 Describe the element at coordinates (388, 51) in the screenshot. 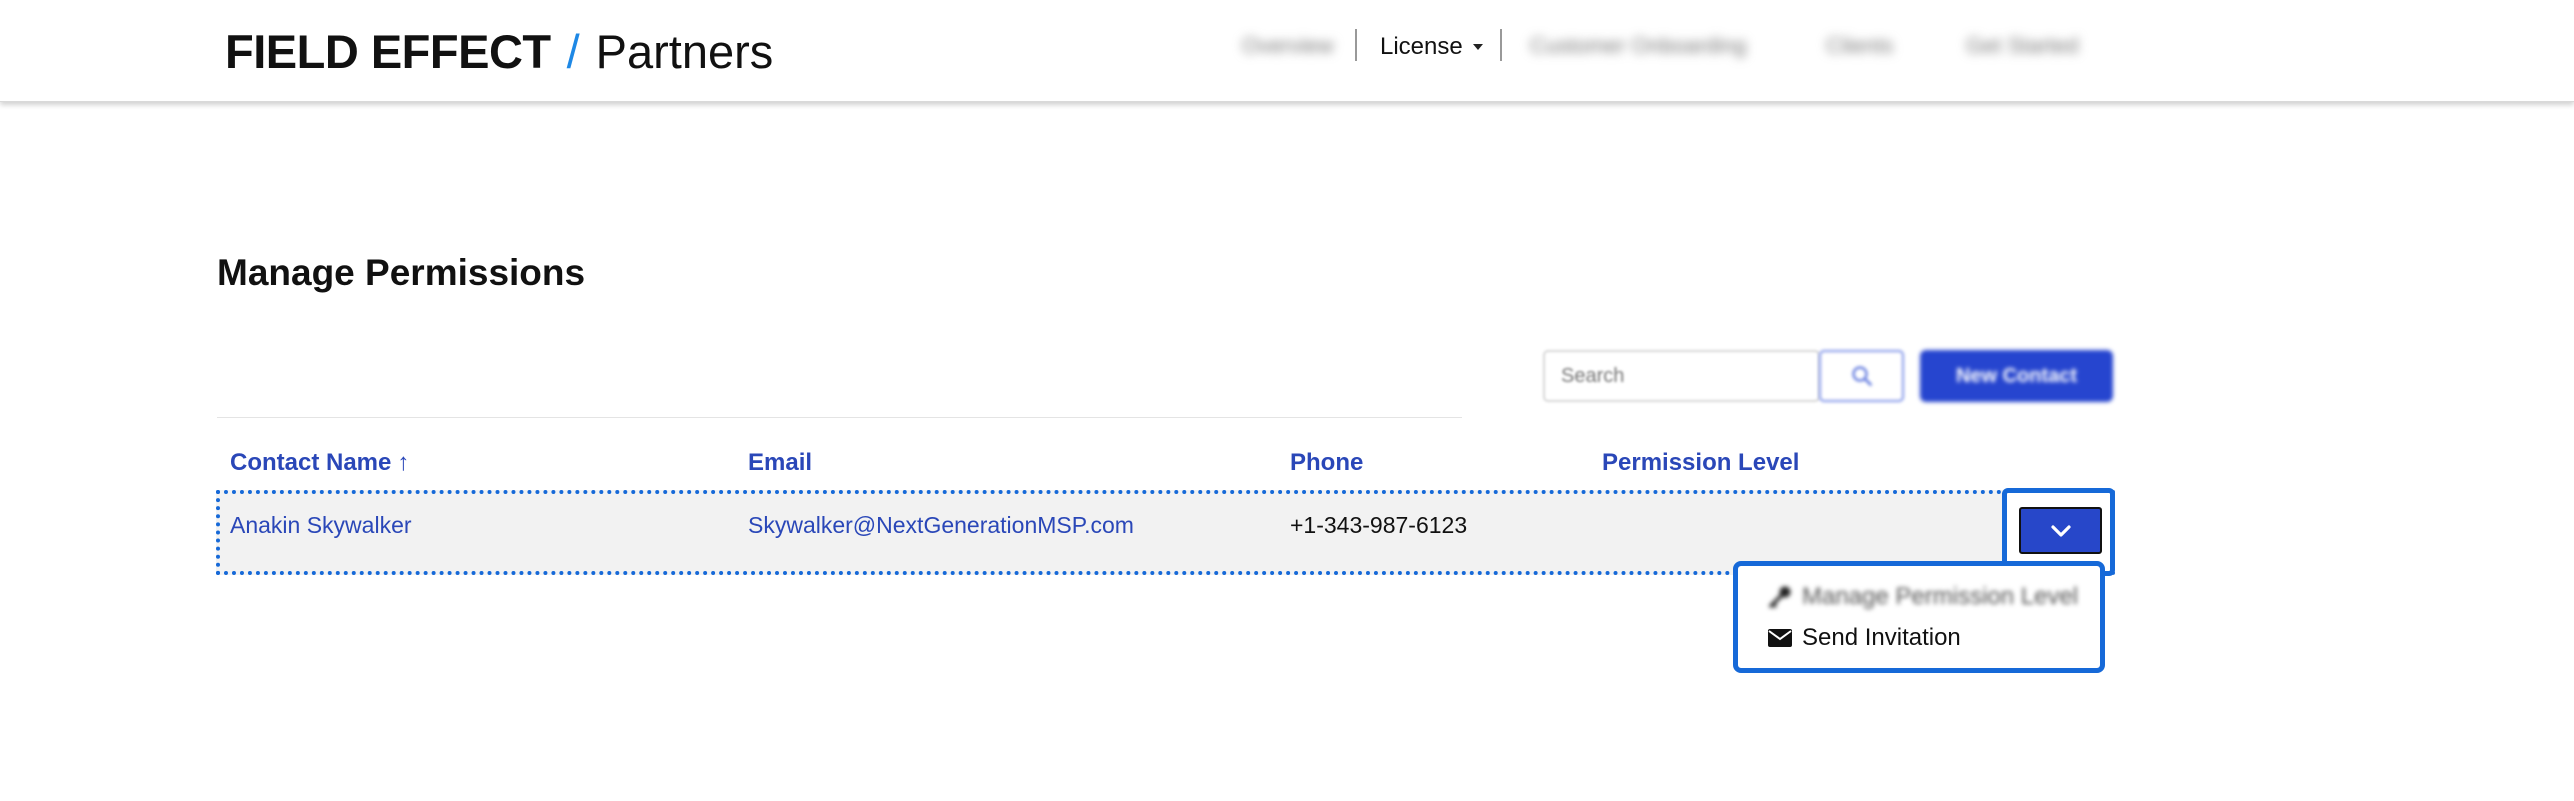

I see `brand-name: FIELD EFFECT` at that location.